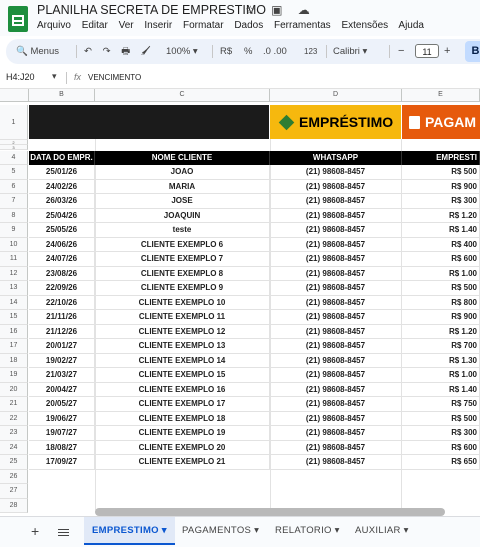 The height and width of the screenshot is (547, 480). Describe the element at coordinates (14, 462) in the screenshot. I see `row-header-25: 25` at that location.